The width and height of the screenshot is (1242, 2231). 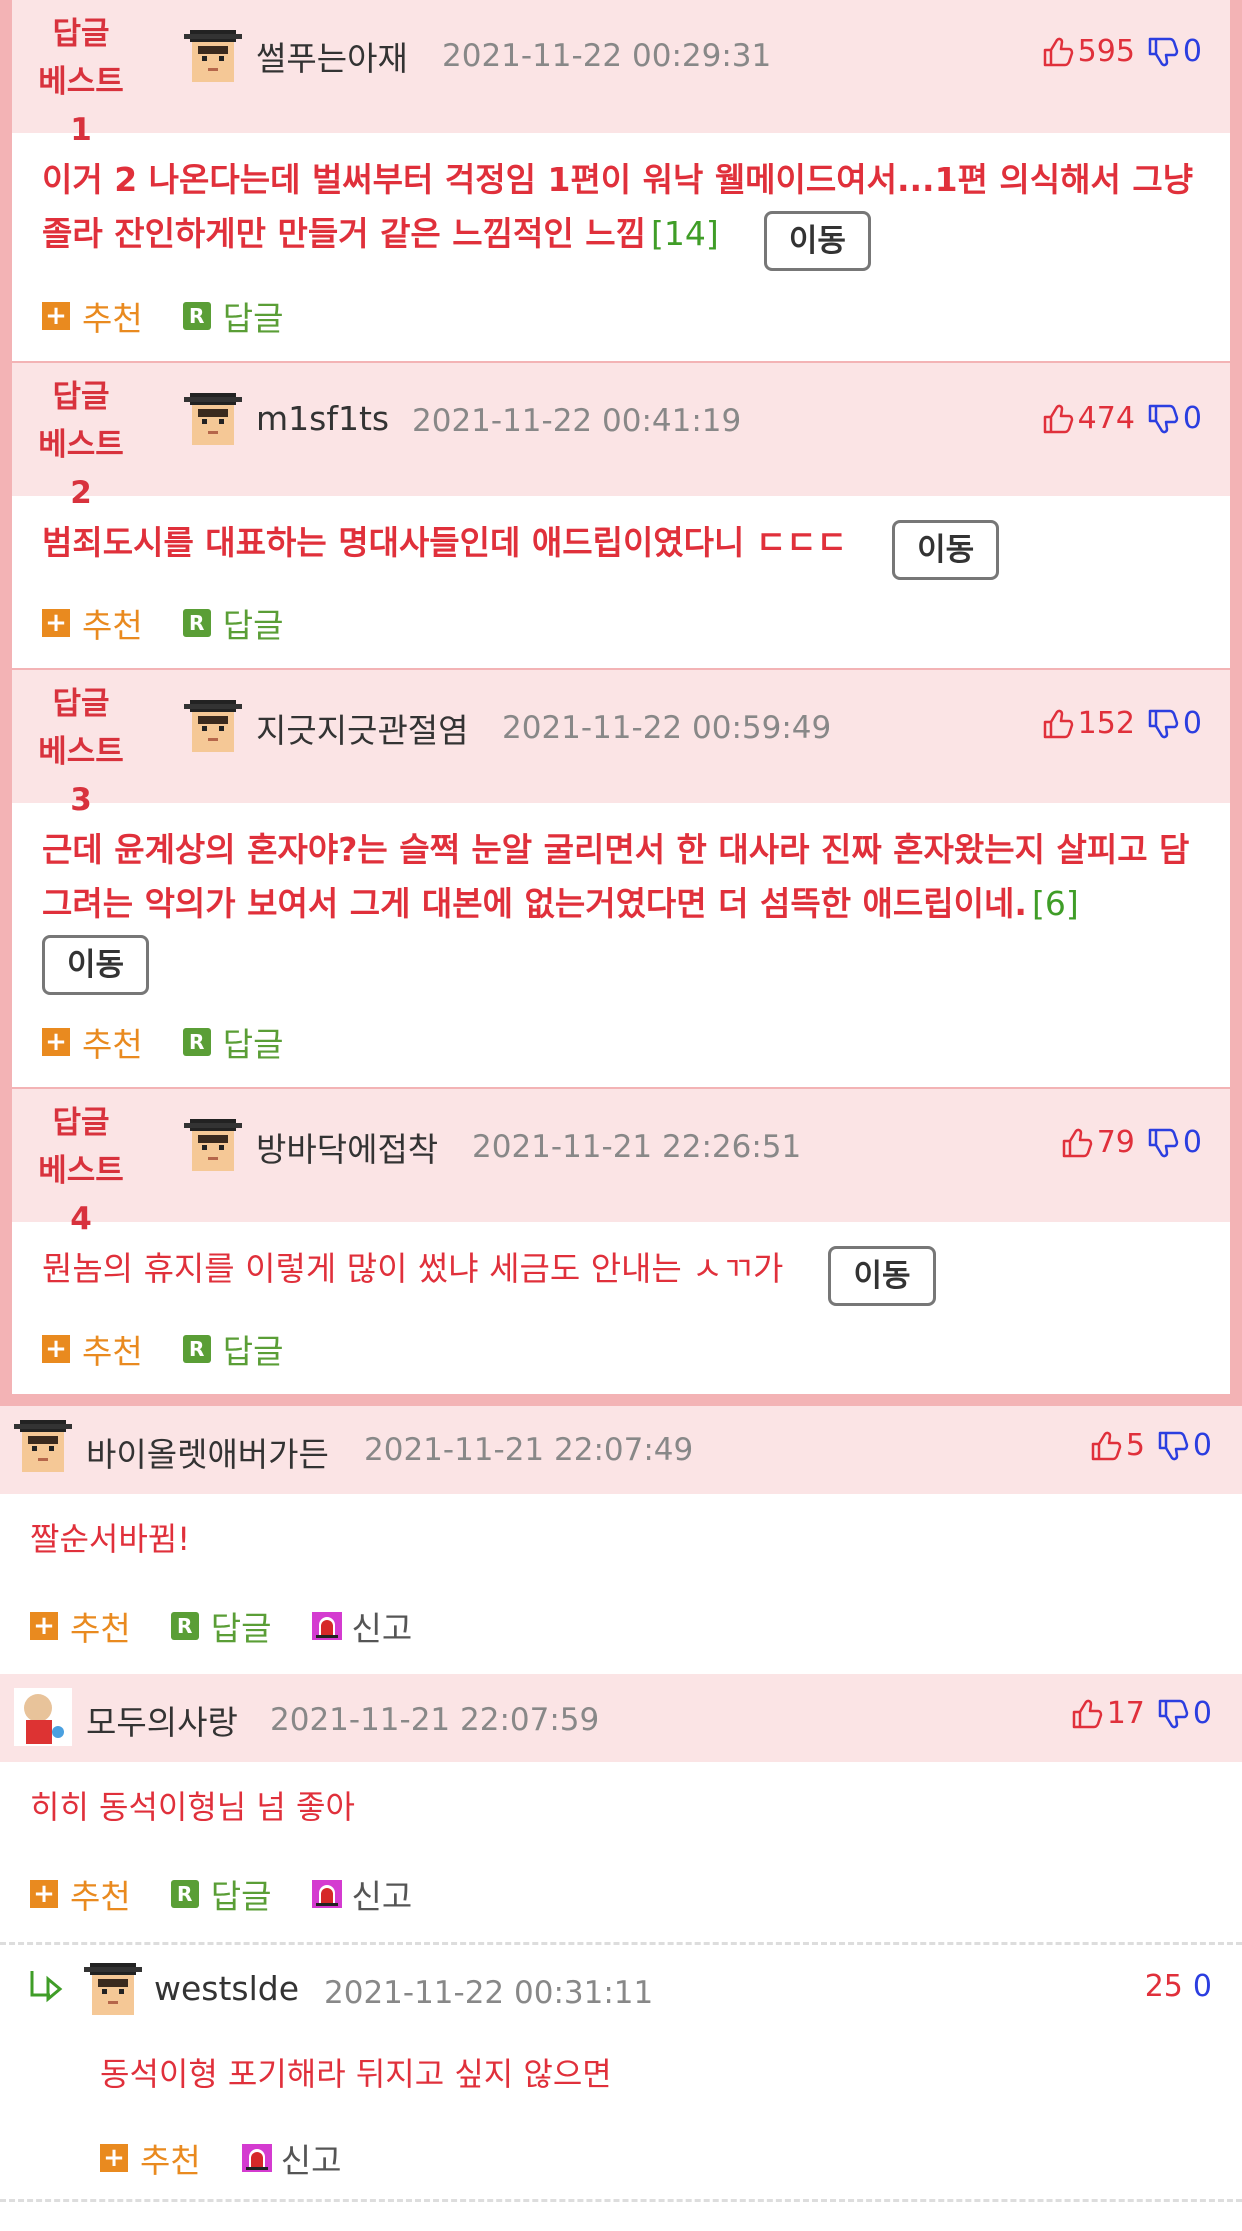 What do you see at coordinates (1106, 51) in the screenshot?
I see `upvote-count: 595` at bounding box center [1106, 51].